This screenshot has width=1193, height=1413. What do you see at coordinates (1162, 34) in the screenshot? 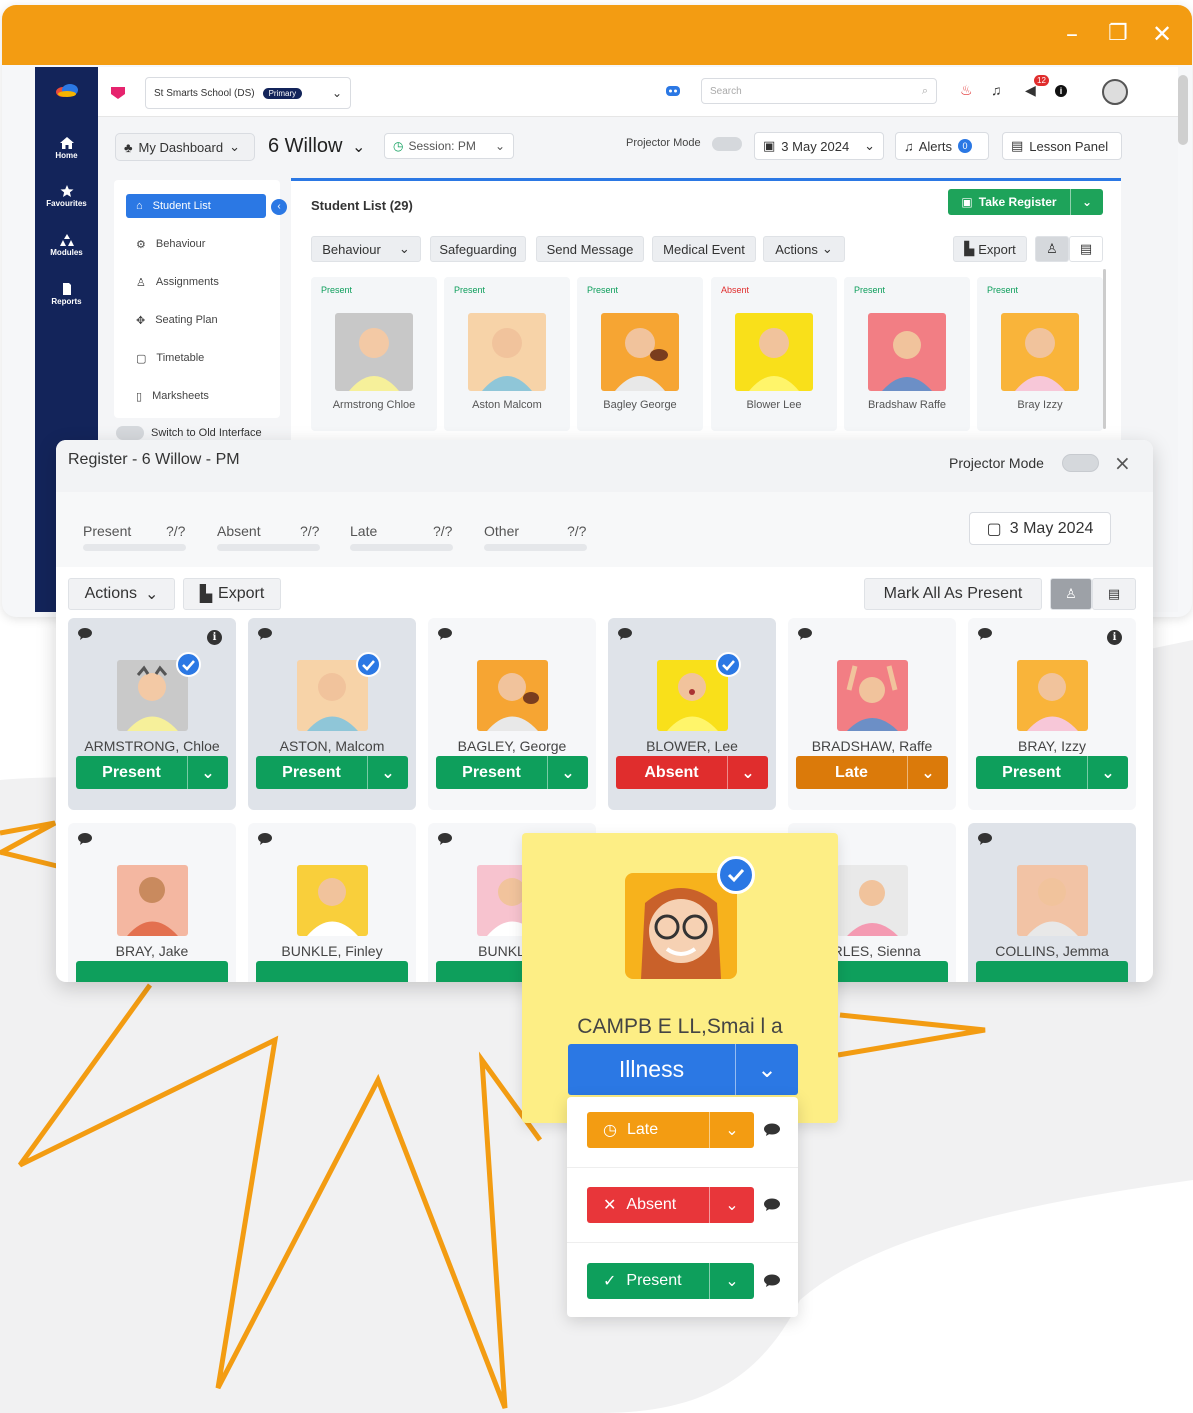
I see `close-icon: ✕` at bounding box center [1162, 34].